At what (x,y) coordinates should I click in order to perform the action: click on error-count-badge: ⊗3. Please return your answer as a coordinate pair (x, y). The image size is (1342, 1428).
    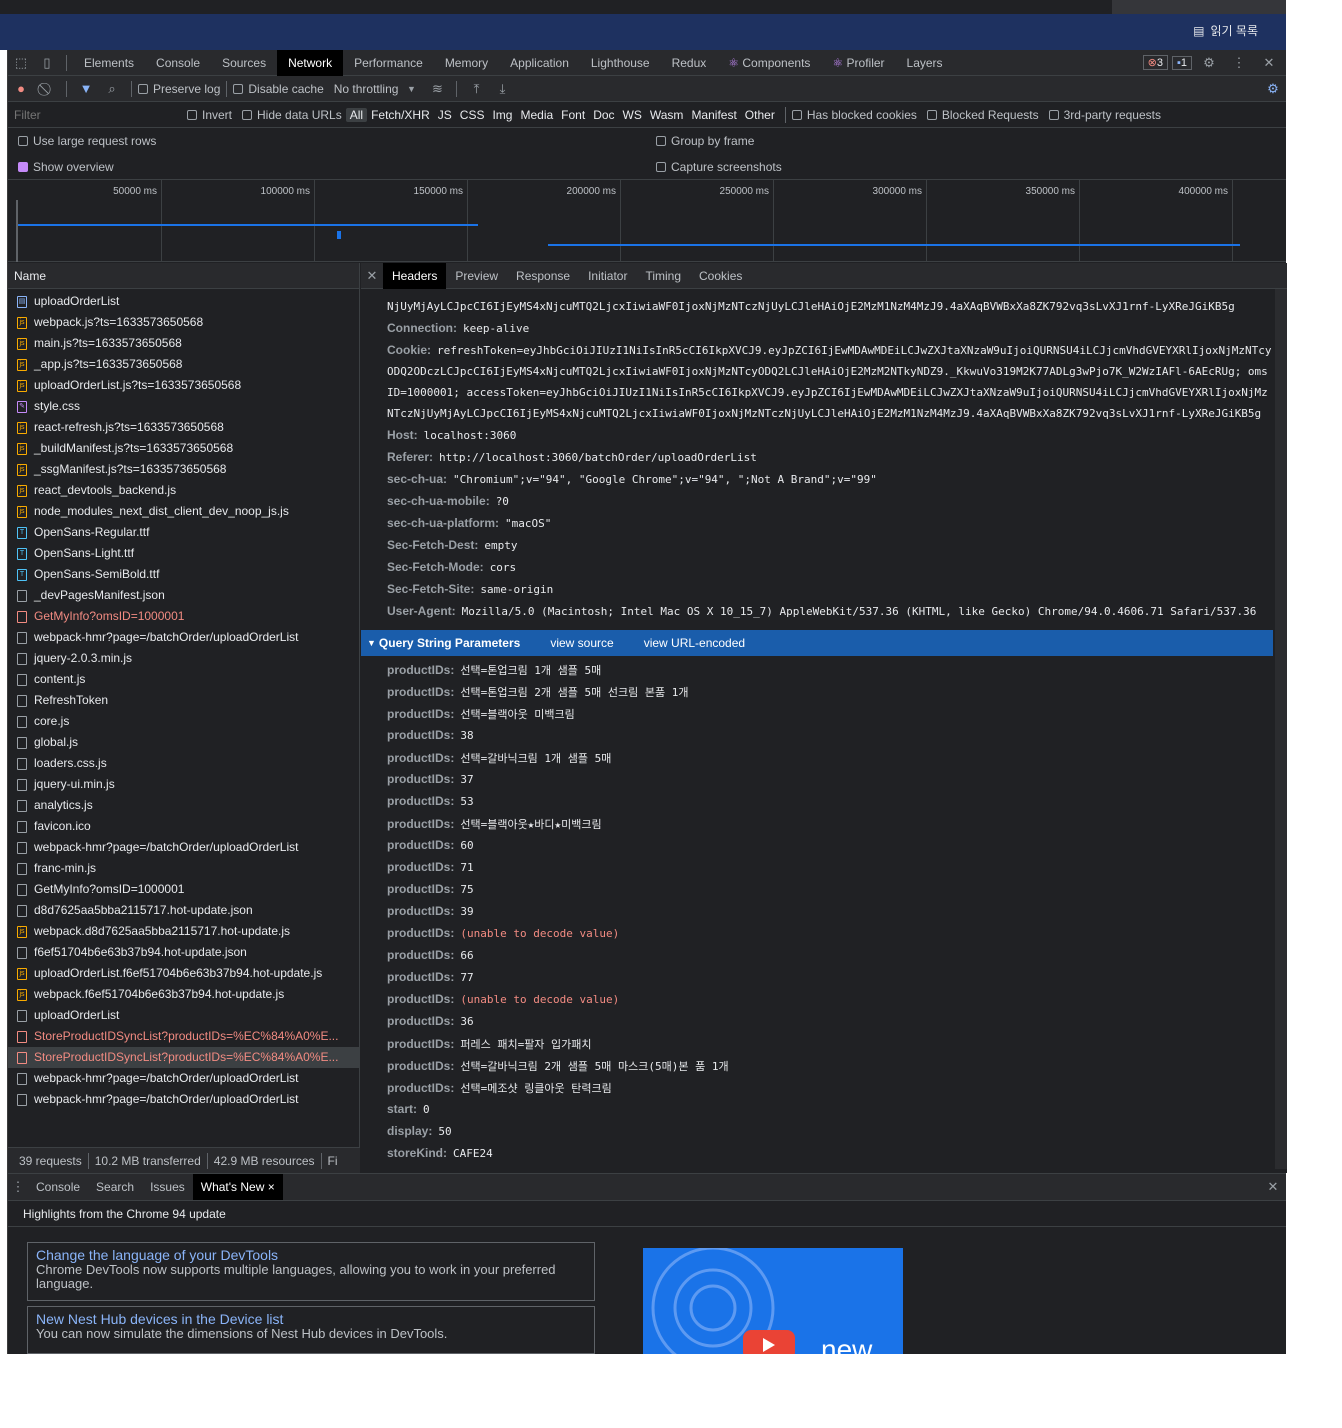
    Looking at the image, I should click on (1155, 62).